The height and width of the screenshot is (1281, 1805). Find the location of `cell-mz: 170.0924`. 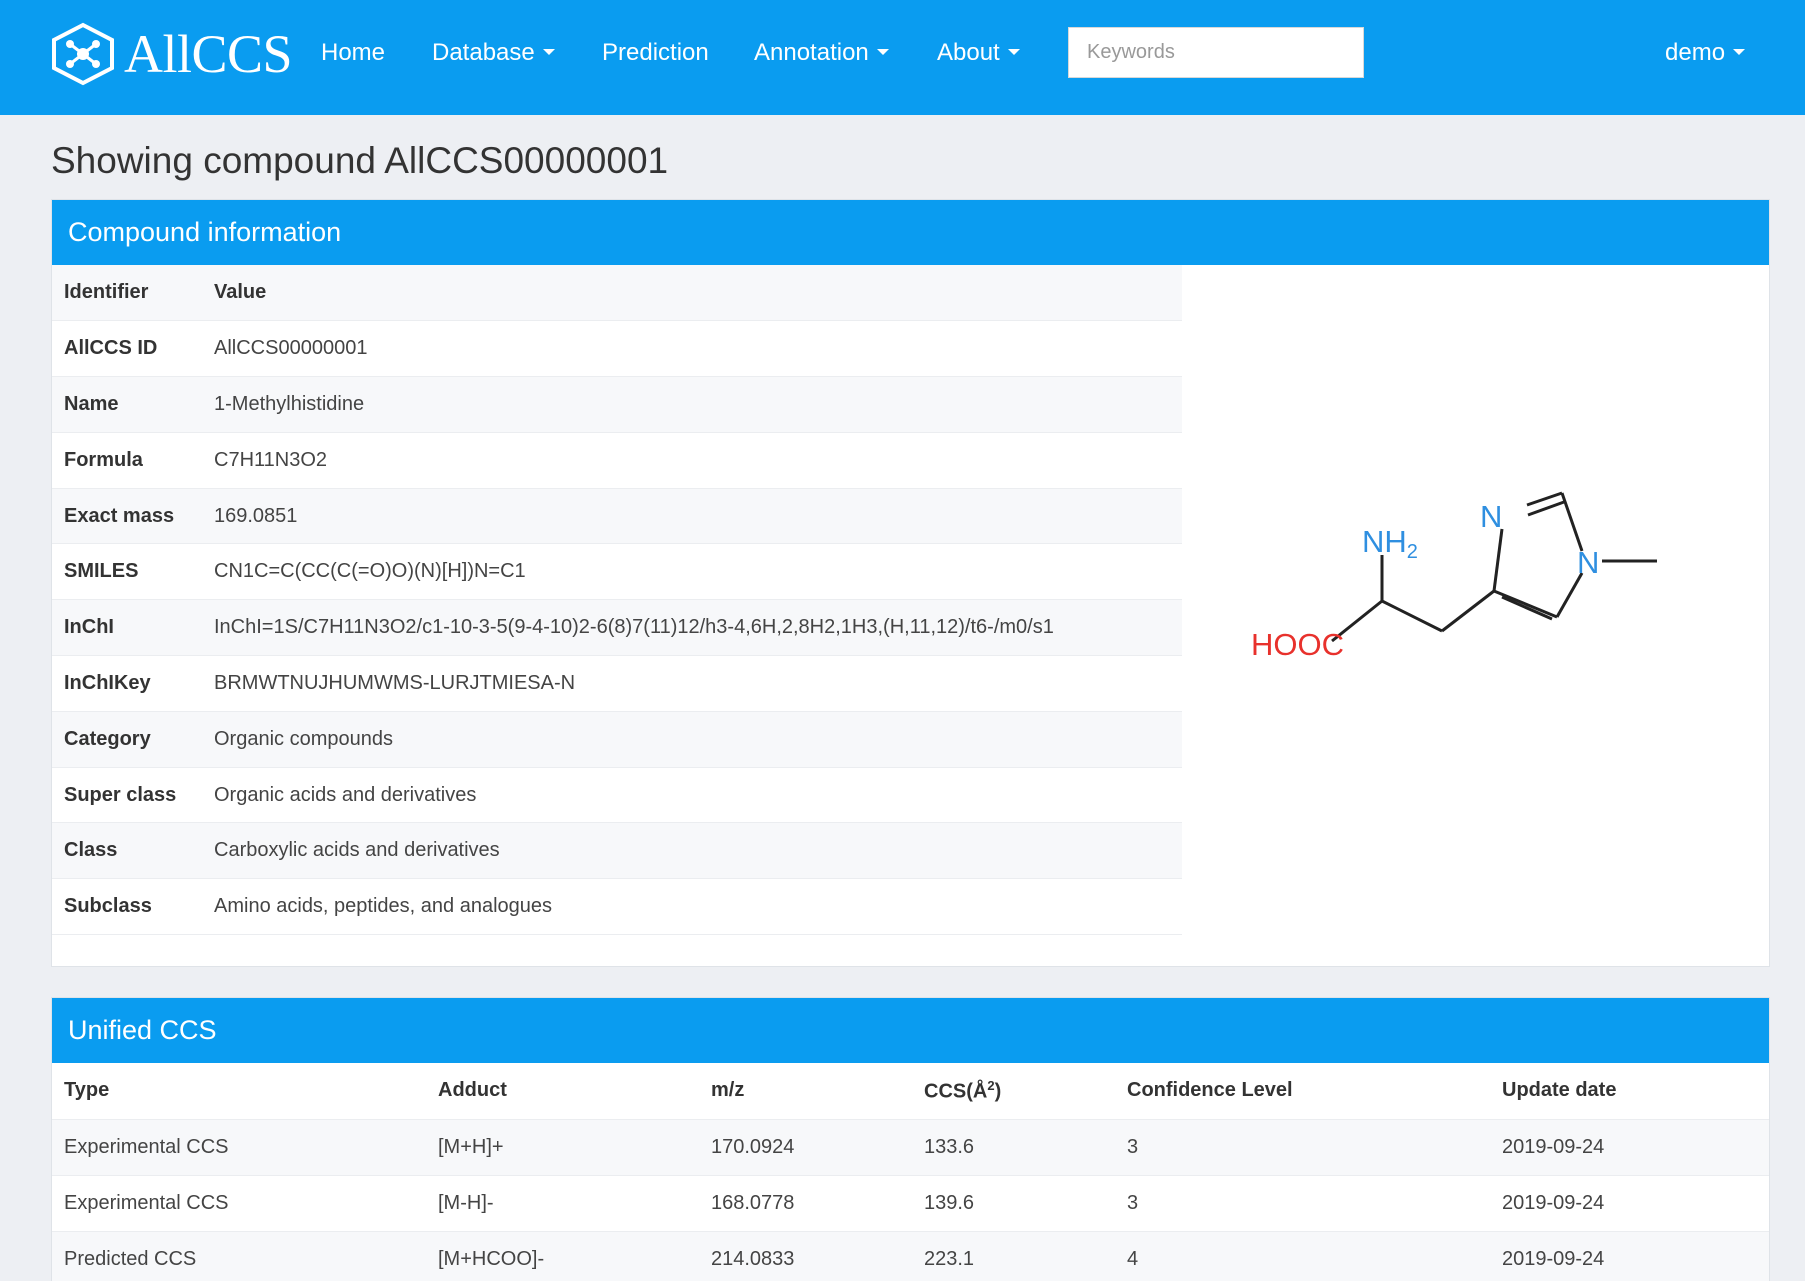

cell-mz: 170.0924 is located at coordinates (753, 1146).